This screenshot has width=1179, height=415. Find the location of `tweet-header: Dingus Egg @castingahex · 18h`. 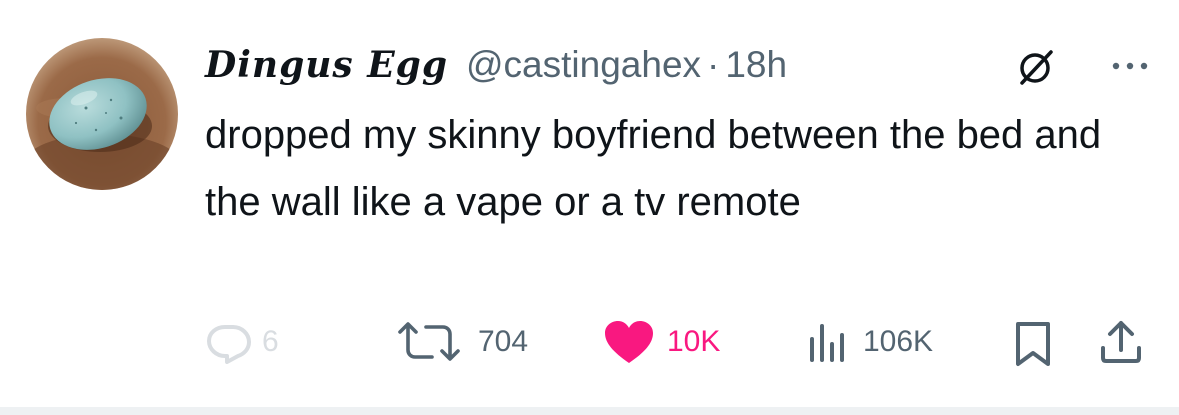

tweet-header: Dingus Egg @castingahex · 18h is located at coordinates (496, 65).